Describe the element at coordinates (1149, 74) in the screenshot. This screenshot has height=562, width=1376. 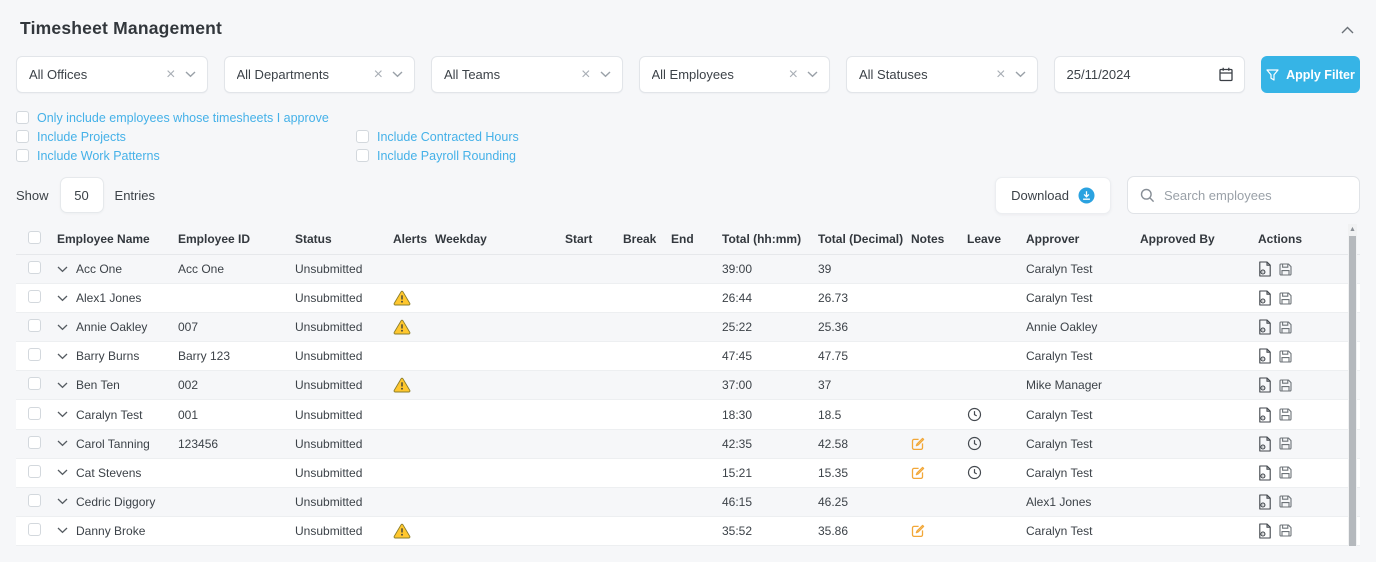
I see `date-filter-input: 25/11/2024` at that location.